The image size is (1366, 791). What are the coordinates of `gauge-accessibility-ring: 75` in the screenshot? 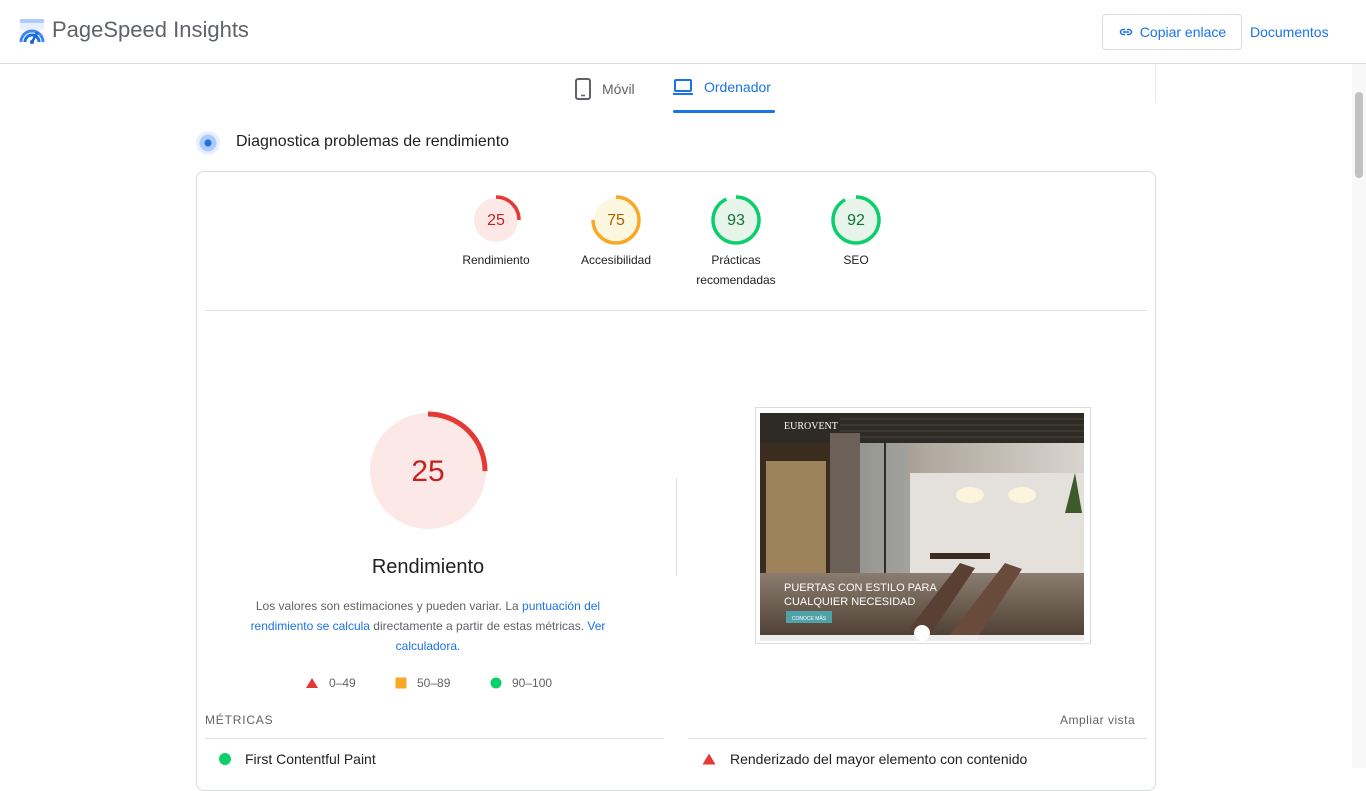 It's located at (616, 220).